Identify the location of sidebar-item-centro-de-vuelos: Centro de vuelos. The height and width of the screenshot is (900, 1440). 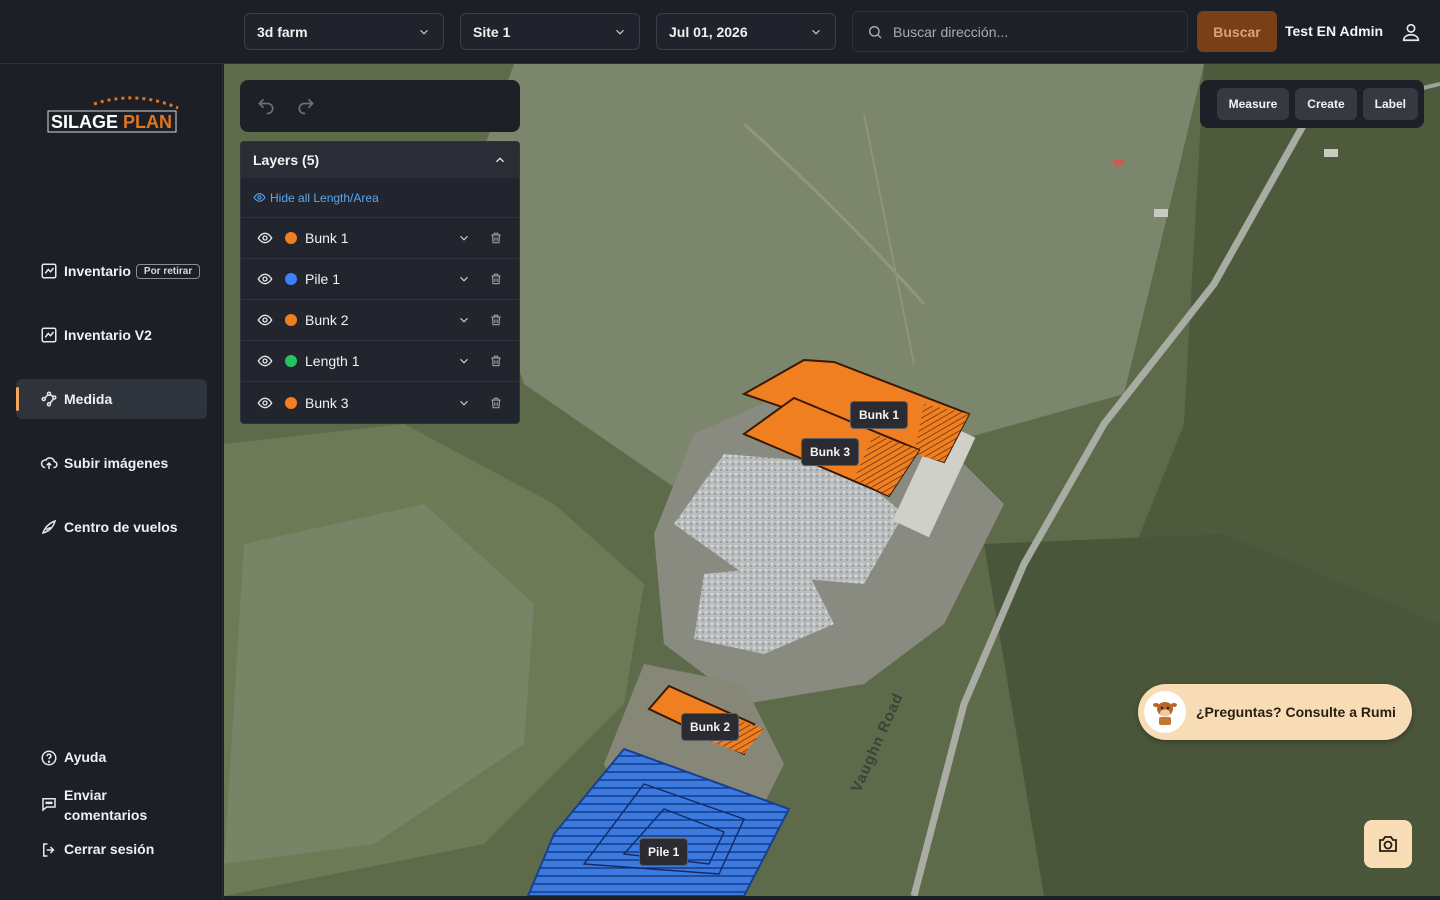
(111, 527).